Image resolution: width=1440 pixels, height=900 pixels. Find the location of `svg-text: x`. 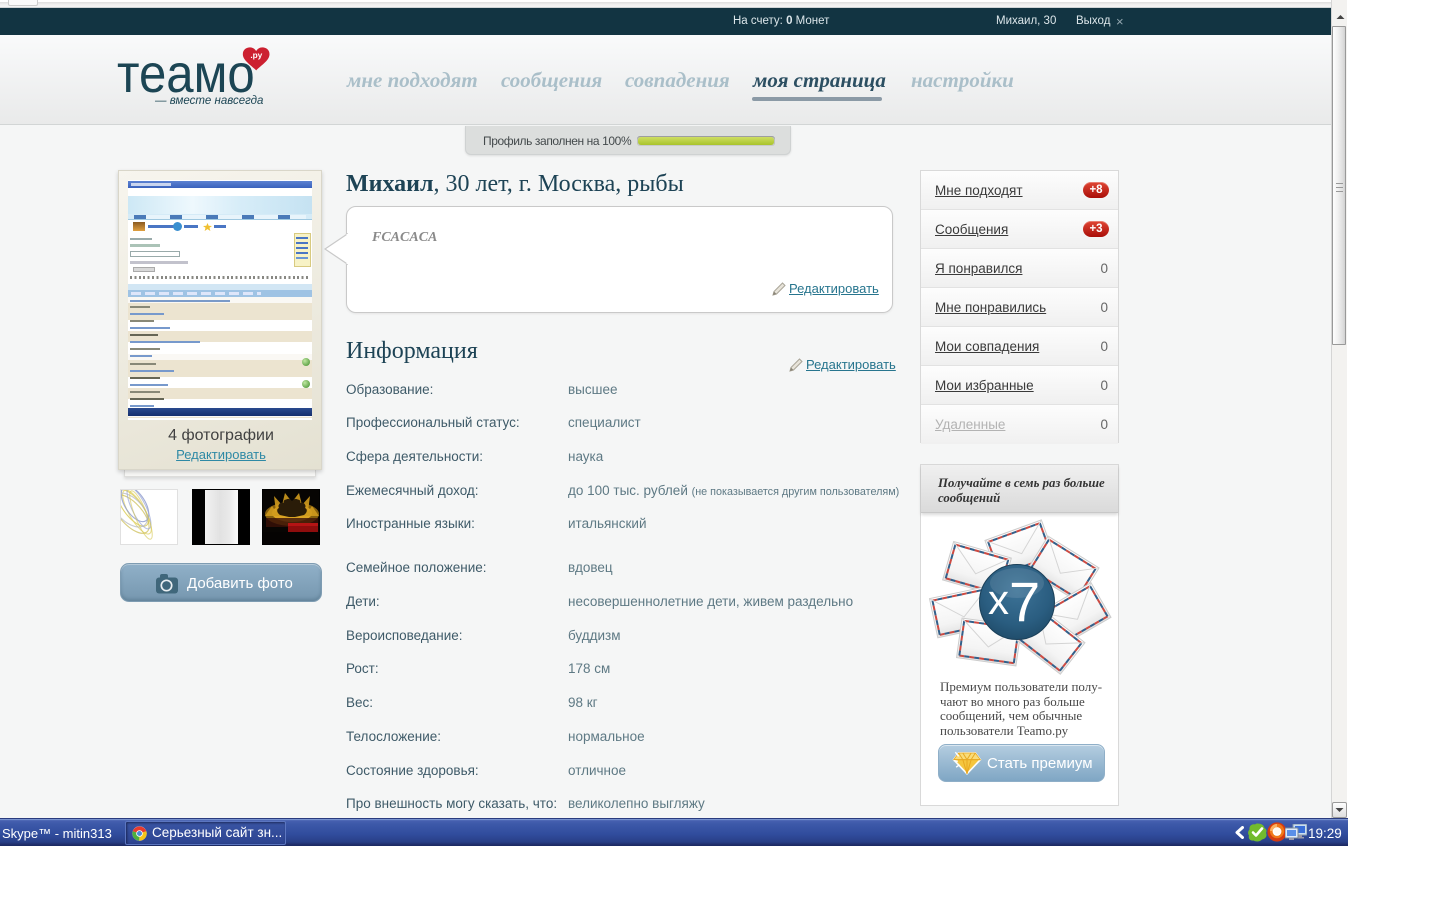

svg-text: x is located at coordinates (998, 599).